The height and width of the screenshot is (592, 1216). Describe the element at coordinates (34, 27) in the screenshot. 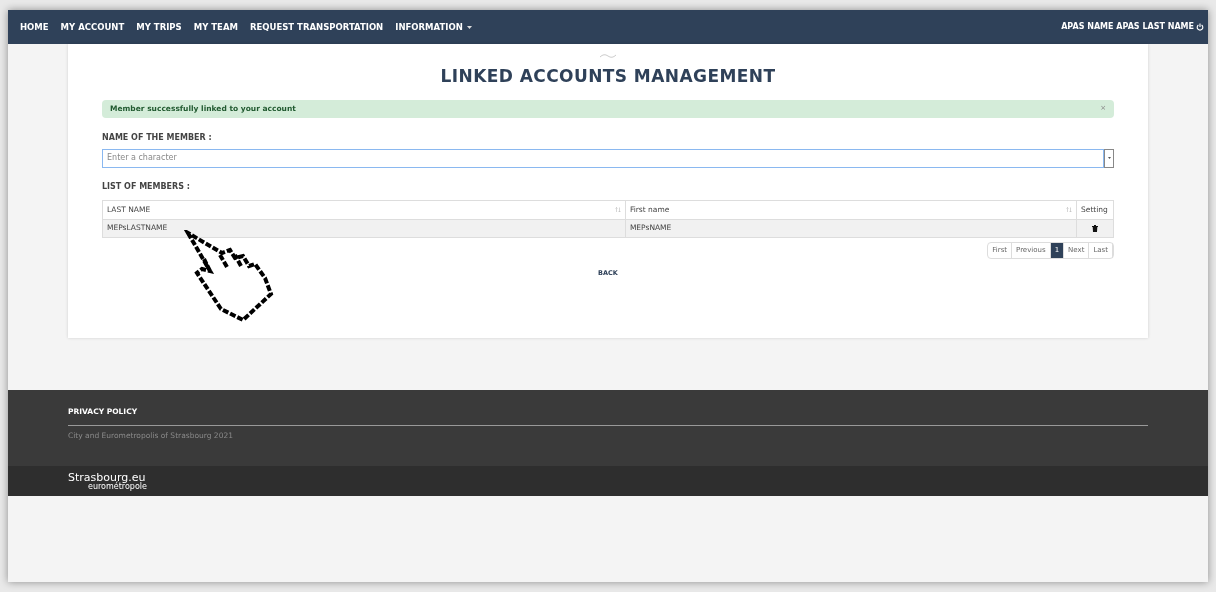

I see `nav-link: HOME` at that location.